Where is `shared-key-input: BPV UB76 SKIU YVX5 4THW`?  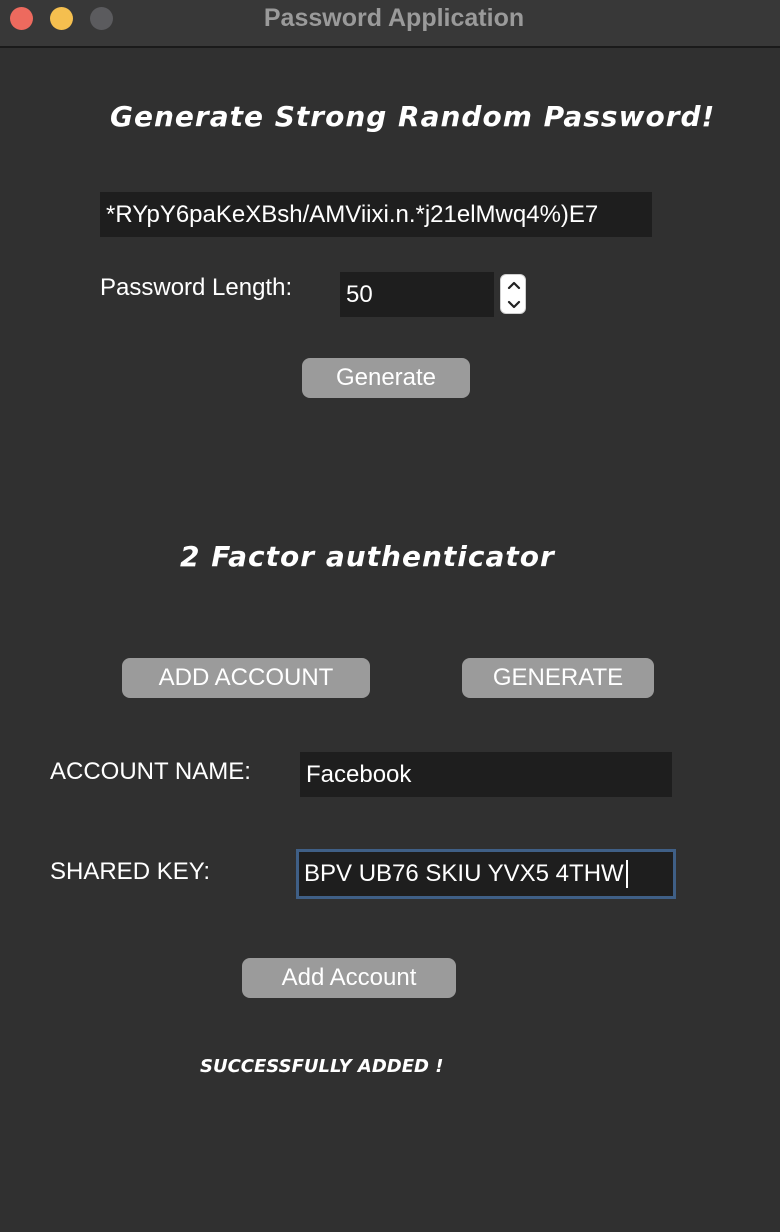 shared-key-input: BPV UB76 SKIU YVX5 4THW is located at coordinates (486, 874).